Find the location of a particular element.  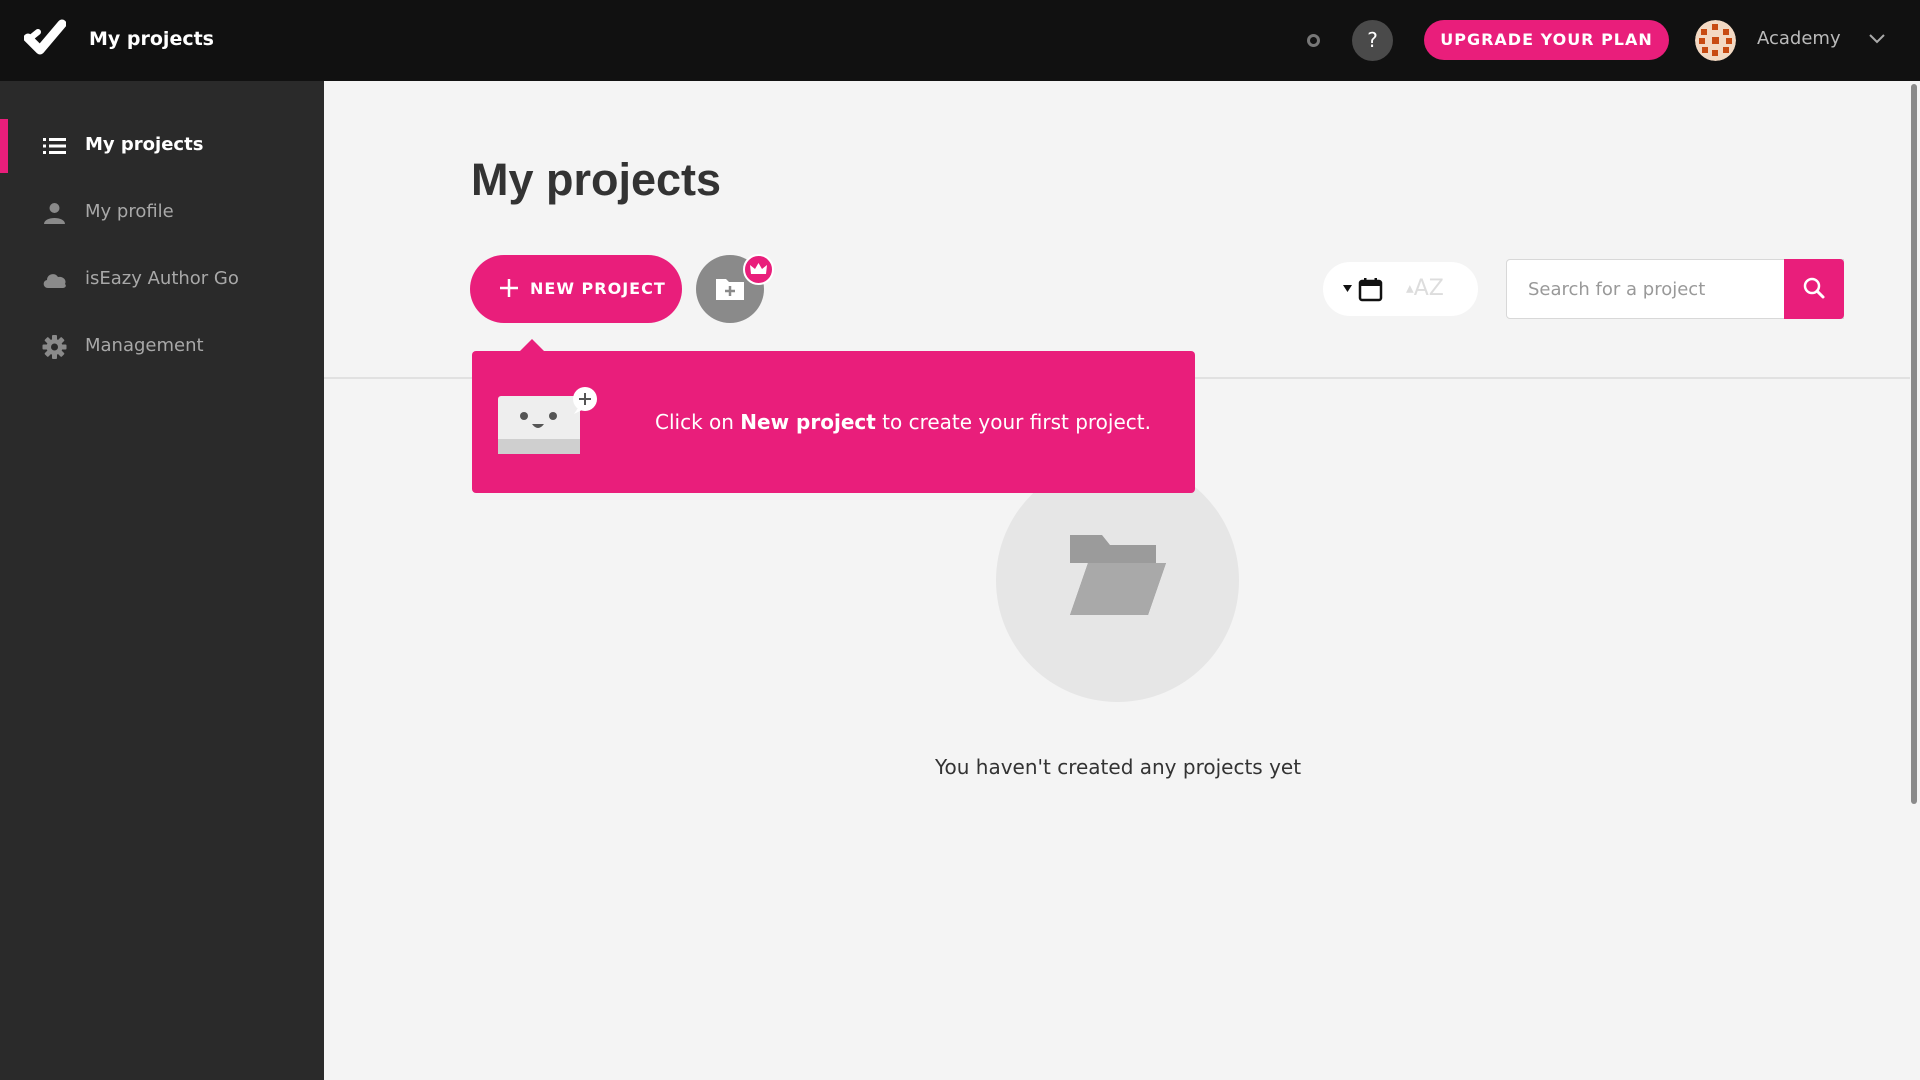

page-title: My projects is located at coordinates (596, 179).